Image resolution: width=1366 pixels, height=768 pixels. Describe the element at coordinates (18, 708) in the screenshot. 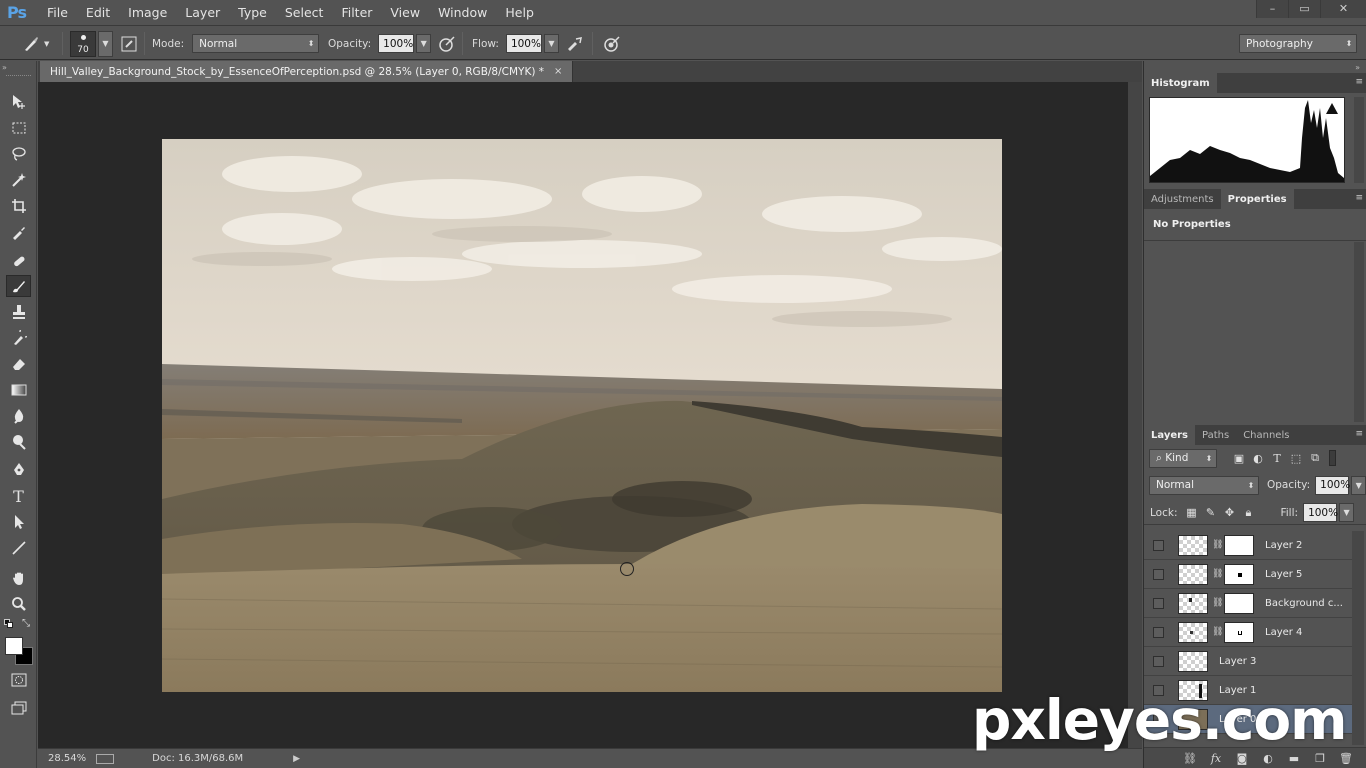

I see `screen-mode-icon` at that location.